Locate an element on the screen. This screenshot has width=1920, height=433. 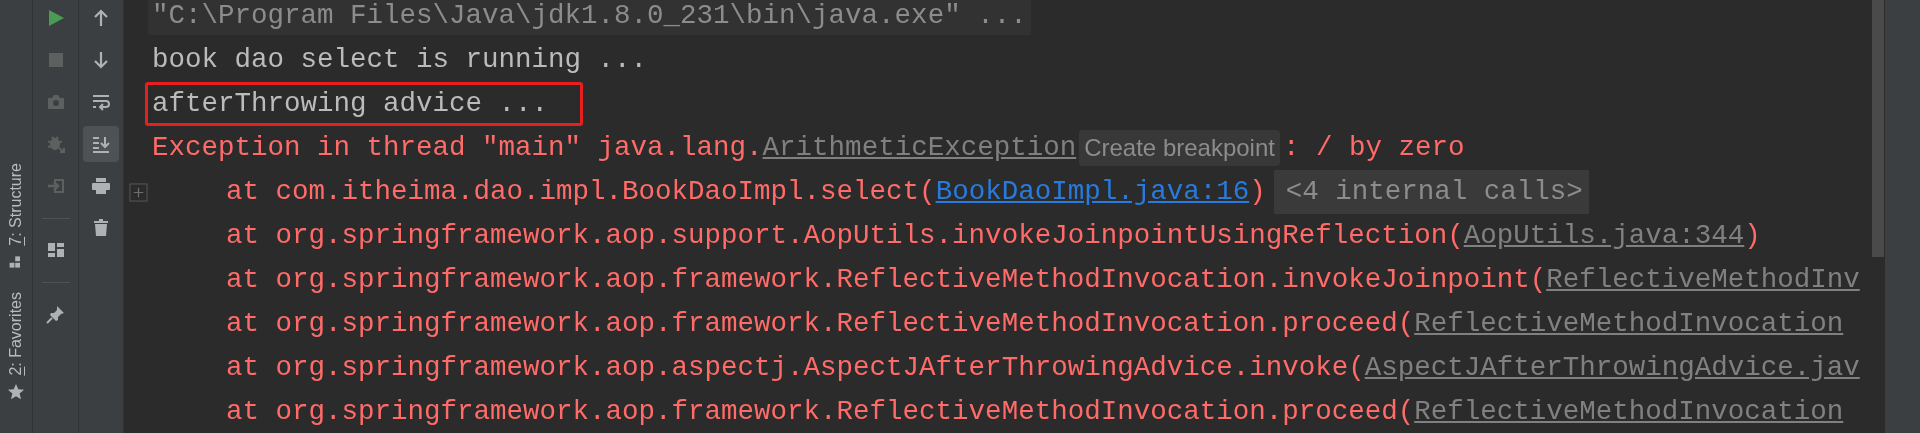
printer-icon is located at coordinates (101, 186).